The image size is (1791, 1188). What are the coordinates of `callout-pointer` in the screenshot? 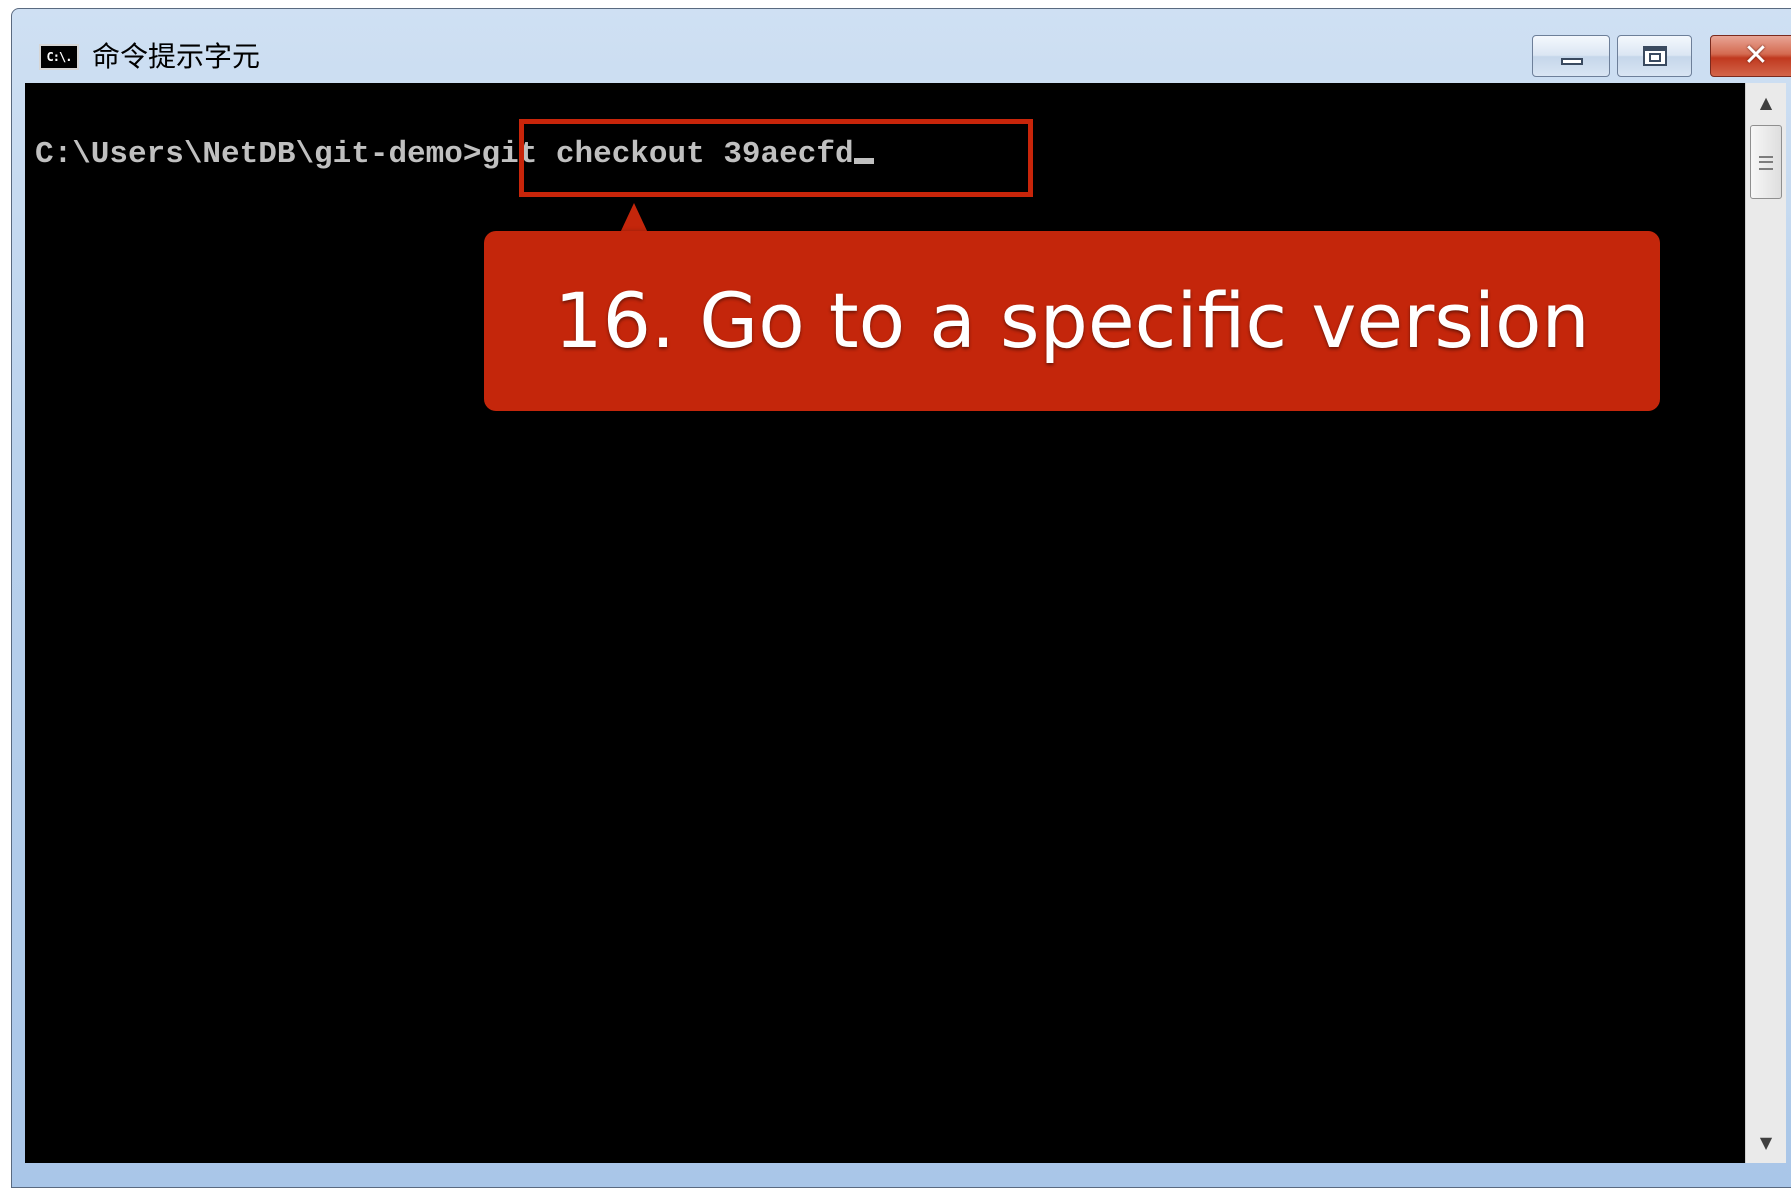 It's located at (634, 218).